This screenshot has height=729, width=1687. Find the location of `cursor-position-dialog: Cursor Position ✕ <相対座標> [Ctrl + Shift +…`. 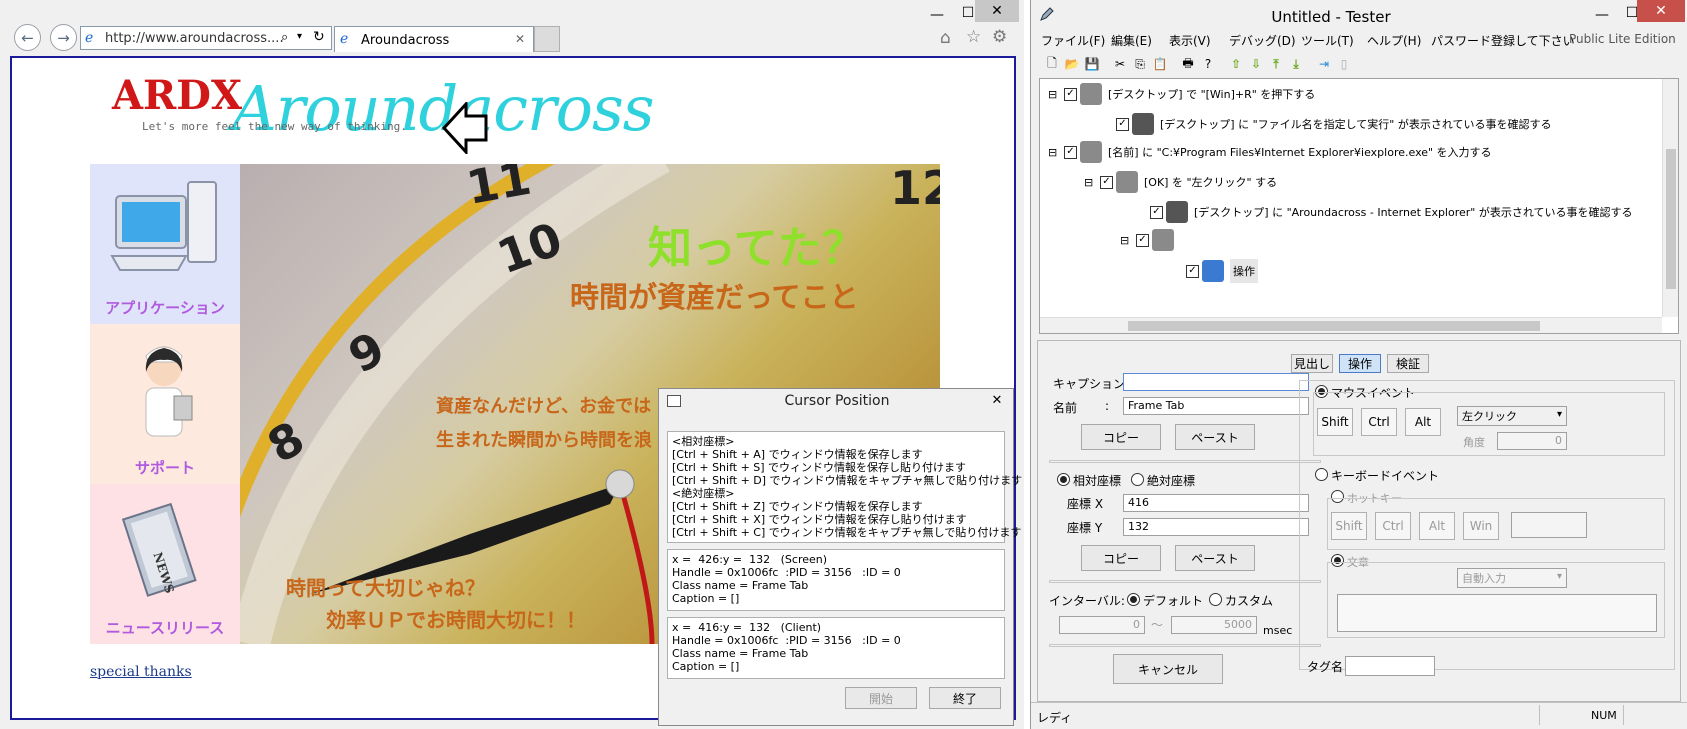

cursor-position-dialog: Cursor Position ✕ <相対座標> [Ctrl + Shift +… is located at coordinates (840, 557).